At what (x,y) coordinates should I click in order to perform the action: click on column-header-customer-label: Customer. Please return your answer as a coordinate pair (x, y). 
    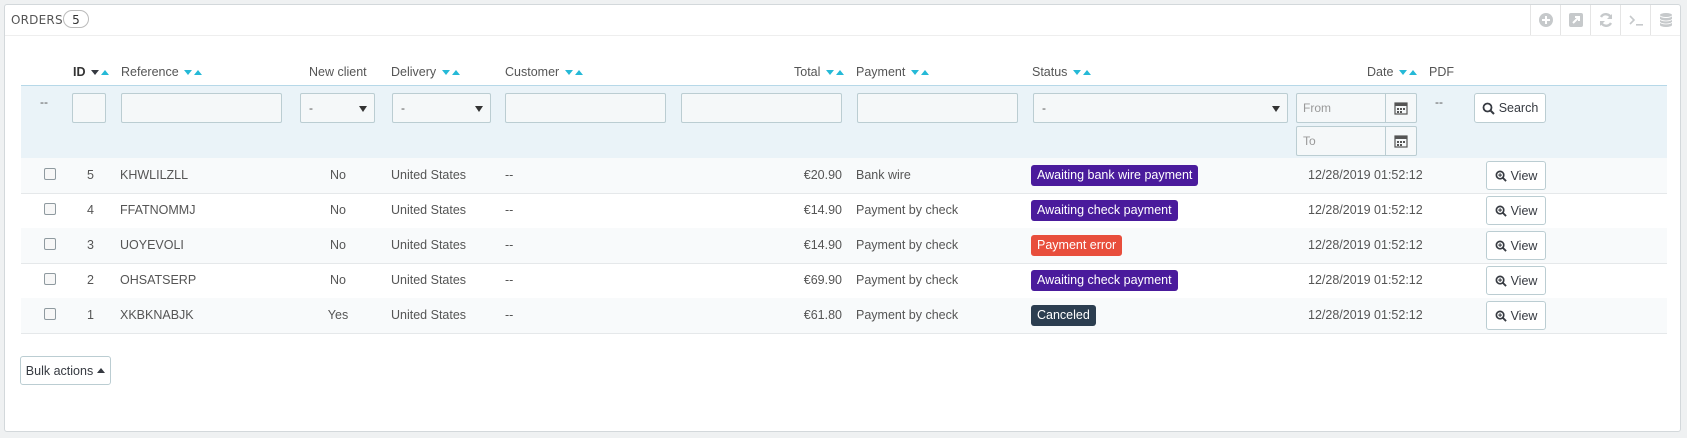
    Looking at the image, I should click on (532, 72).